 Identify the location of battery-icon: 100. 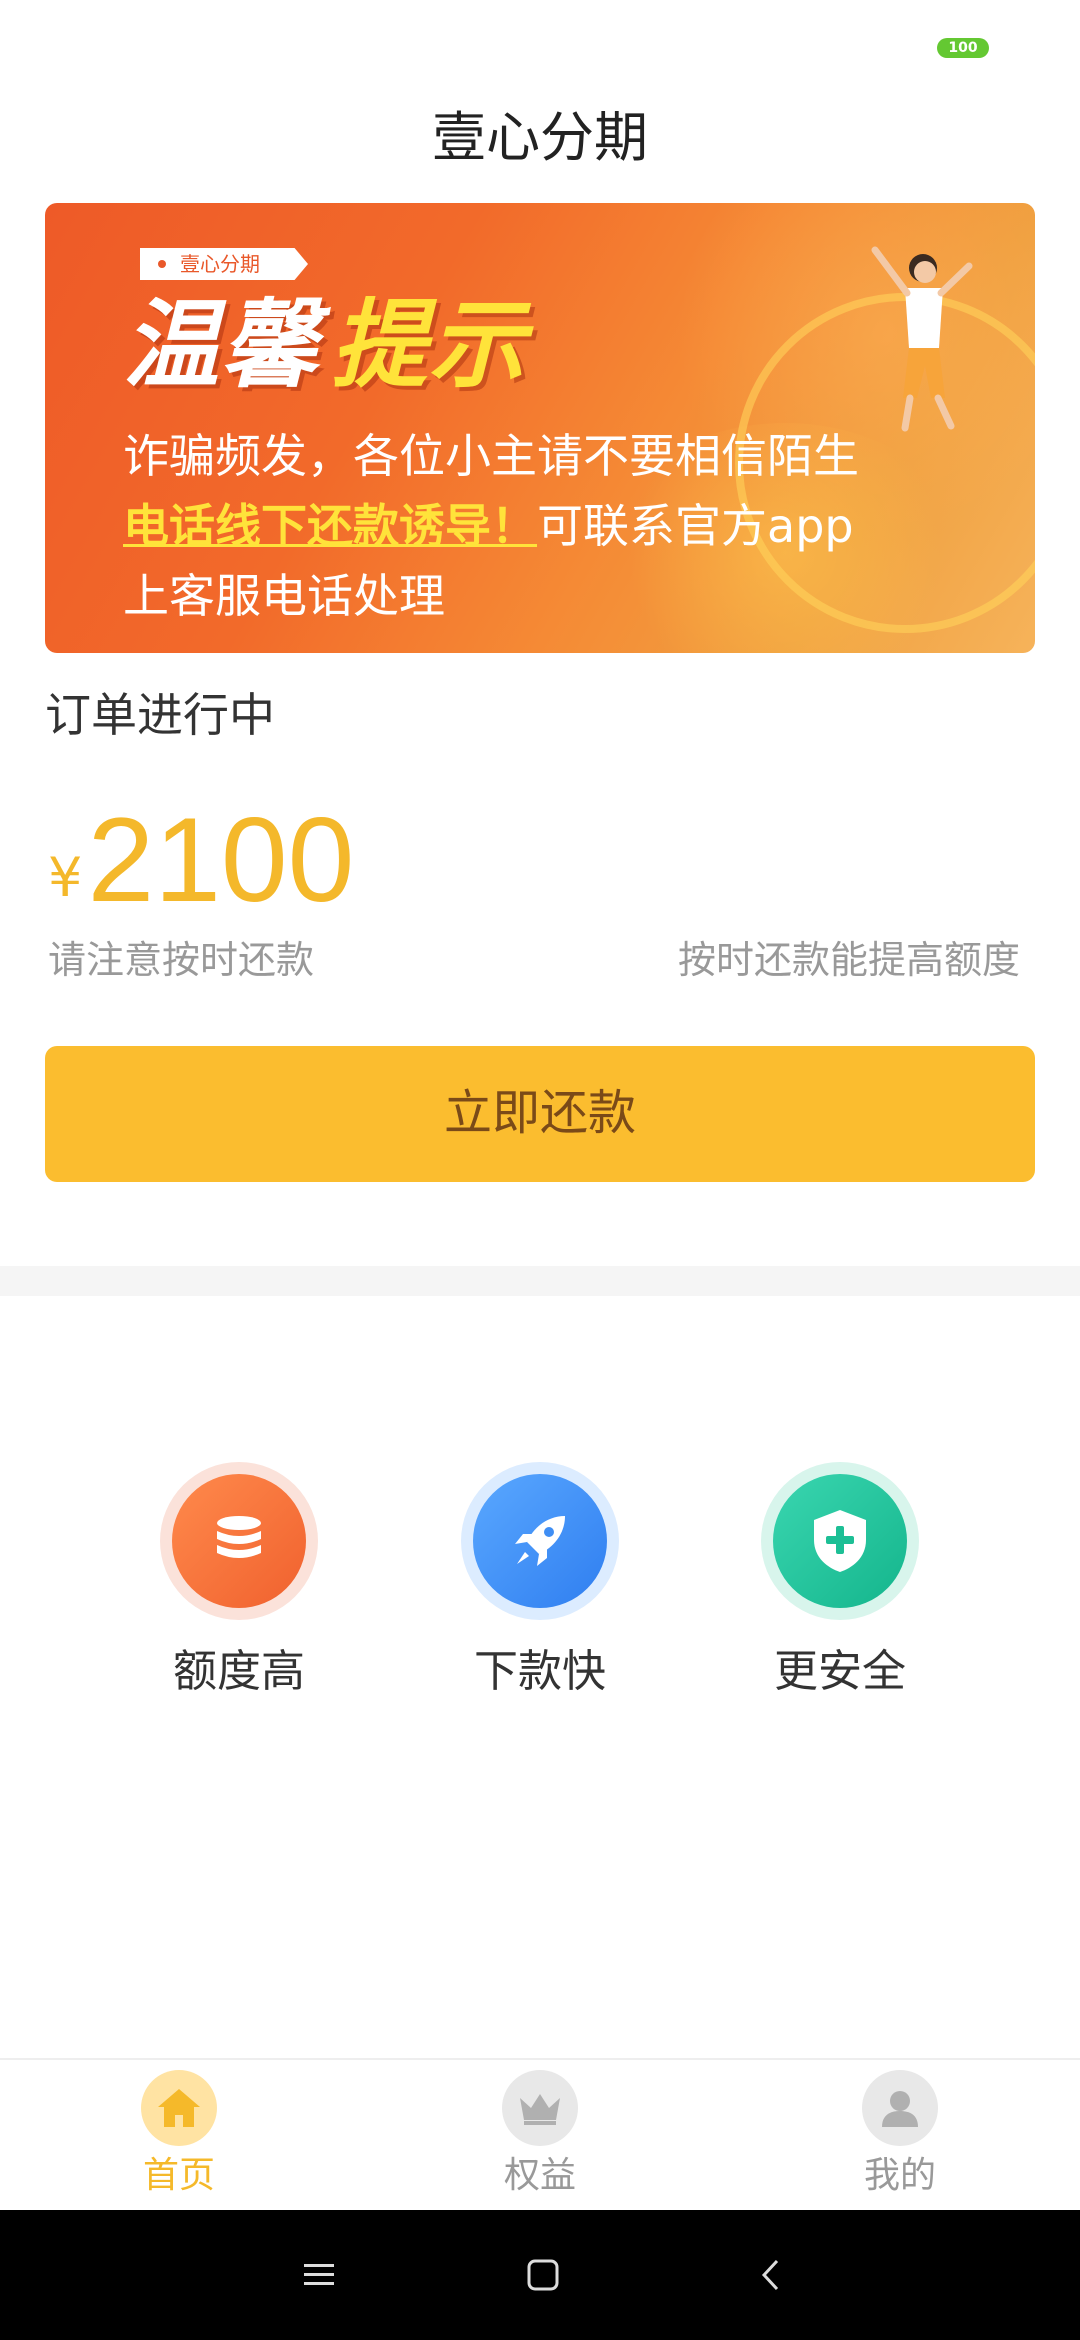
(963, 48).